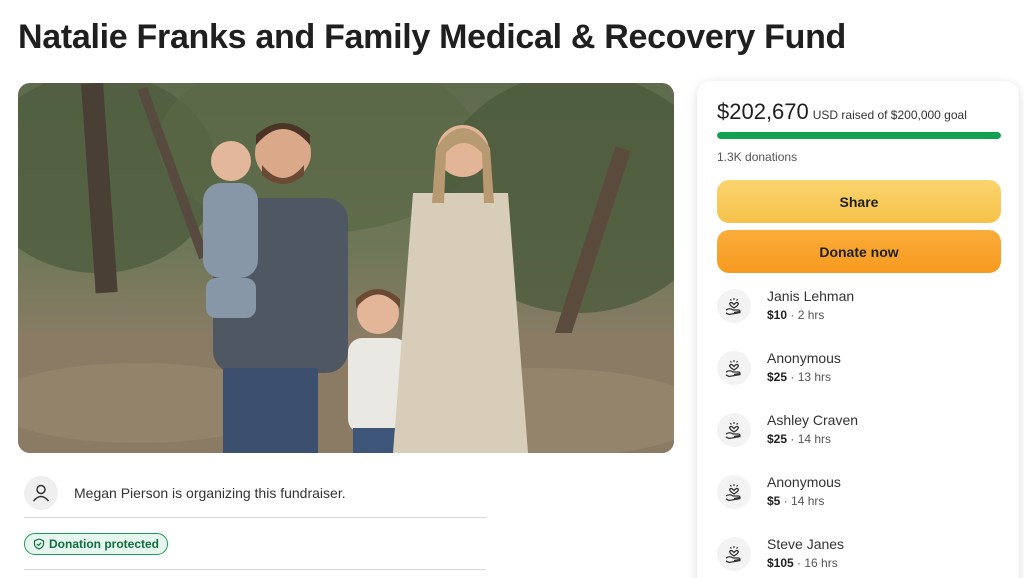  What do you see at coordinates (809, 377) in the screenshot?
I see `donation-time: · 13 hrs` at bounding box center [809, 377].